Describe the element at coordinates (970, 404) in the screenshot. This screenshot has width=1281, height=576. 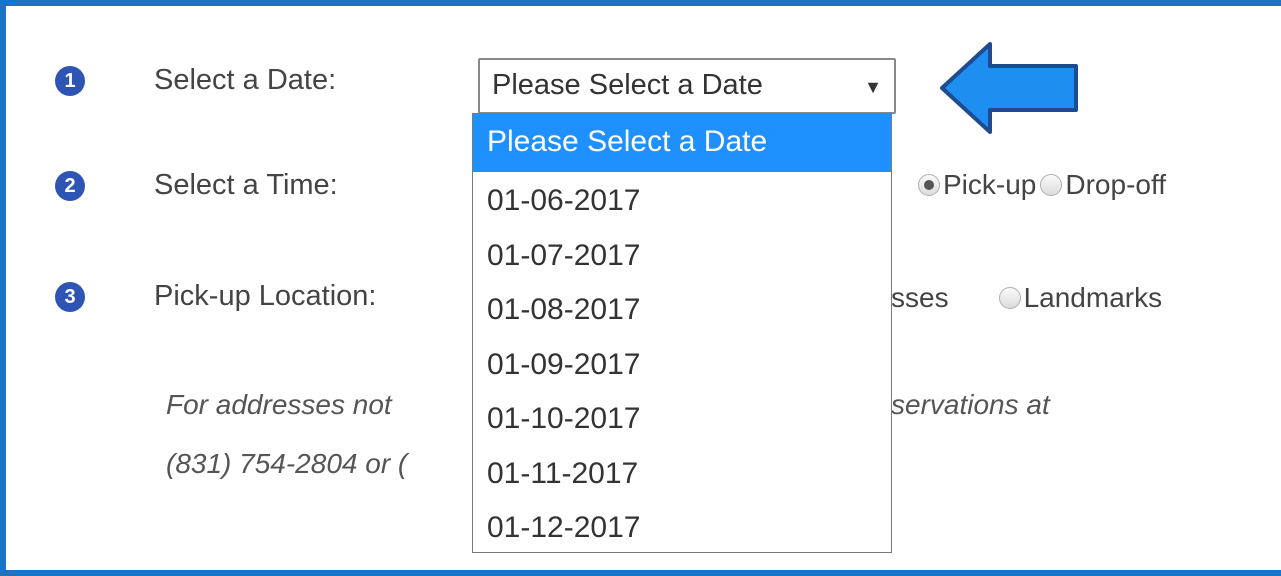
I see `note-line1-right: servations at` at that location.